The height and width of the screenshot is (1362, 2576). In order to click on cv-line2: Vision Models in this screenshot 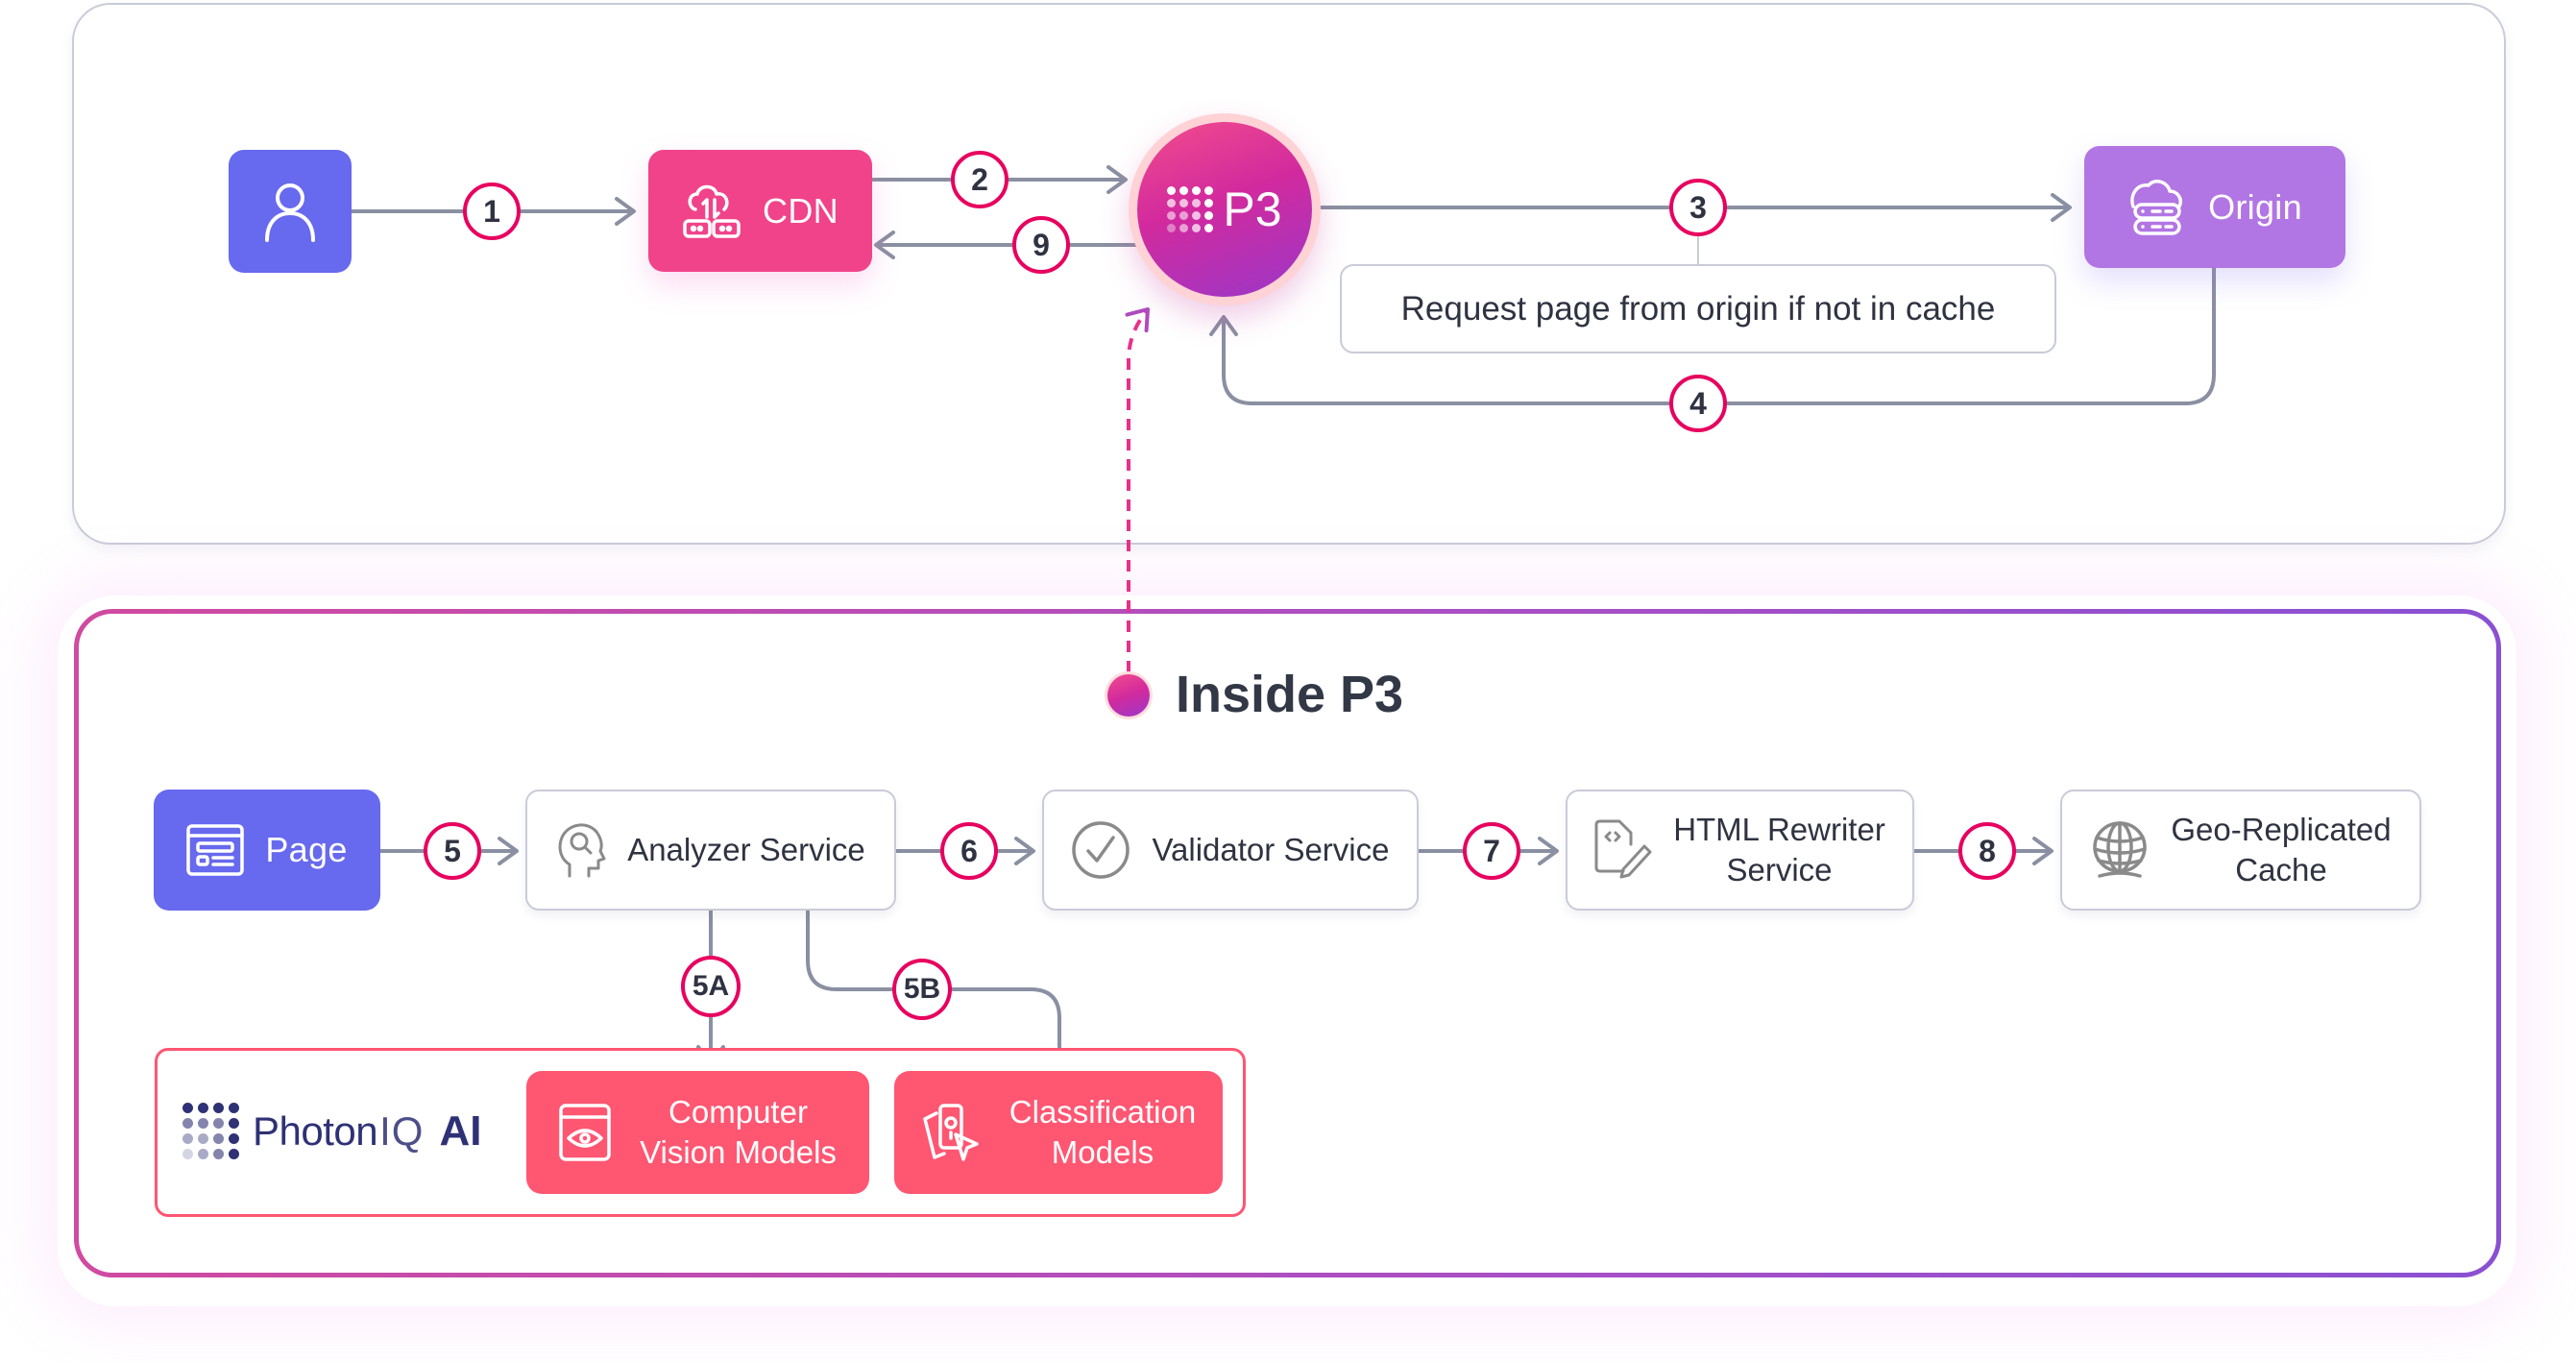, I will do `click(738, 1152)`.